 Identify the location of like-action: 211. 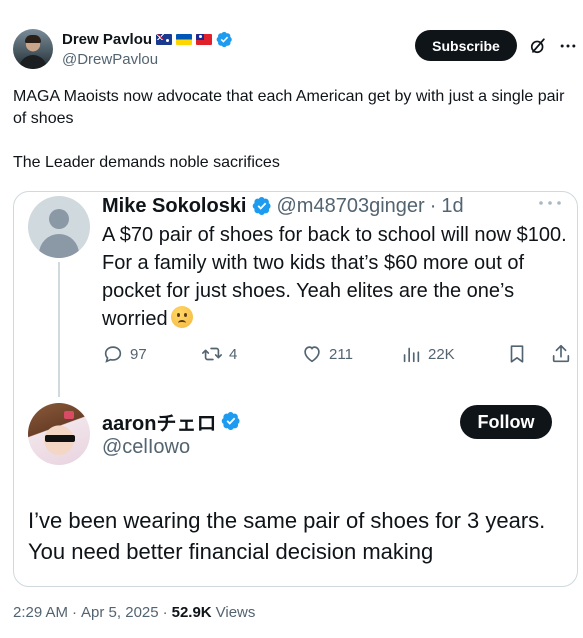
(327, 354).